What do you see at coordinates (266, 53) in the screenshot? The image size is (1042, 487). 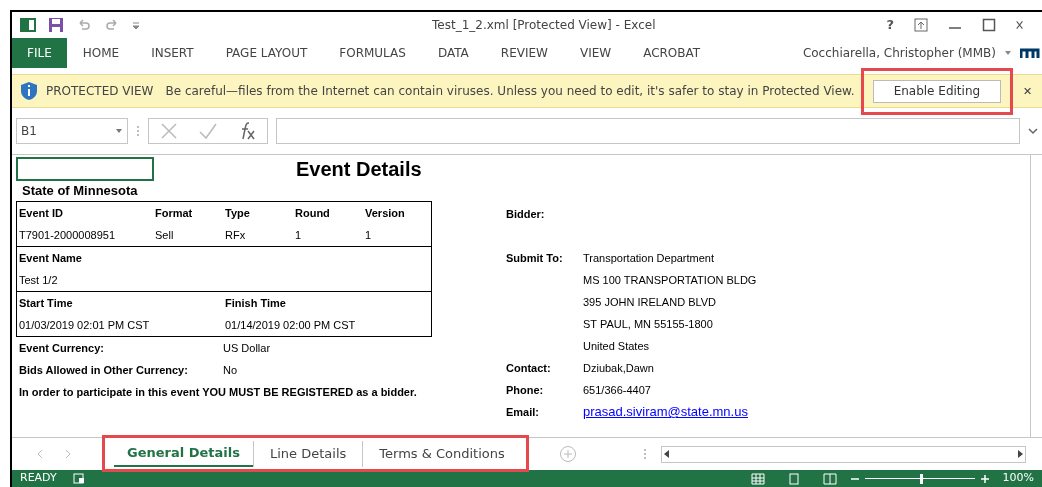 I see `ribbon-tab: PAGE LAYOUT` at bounding box center [266, 53].